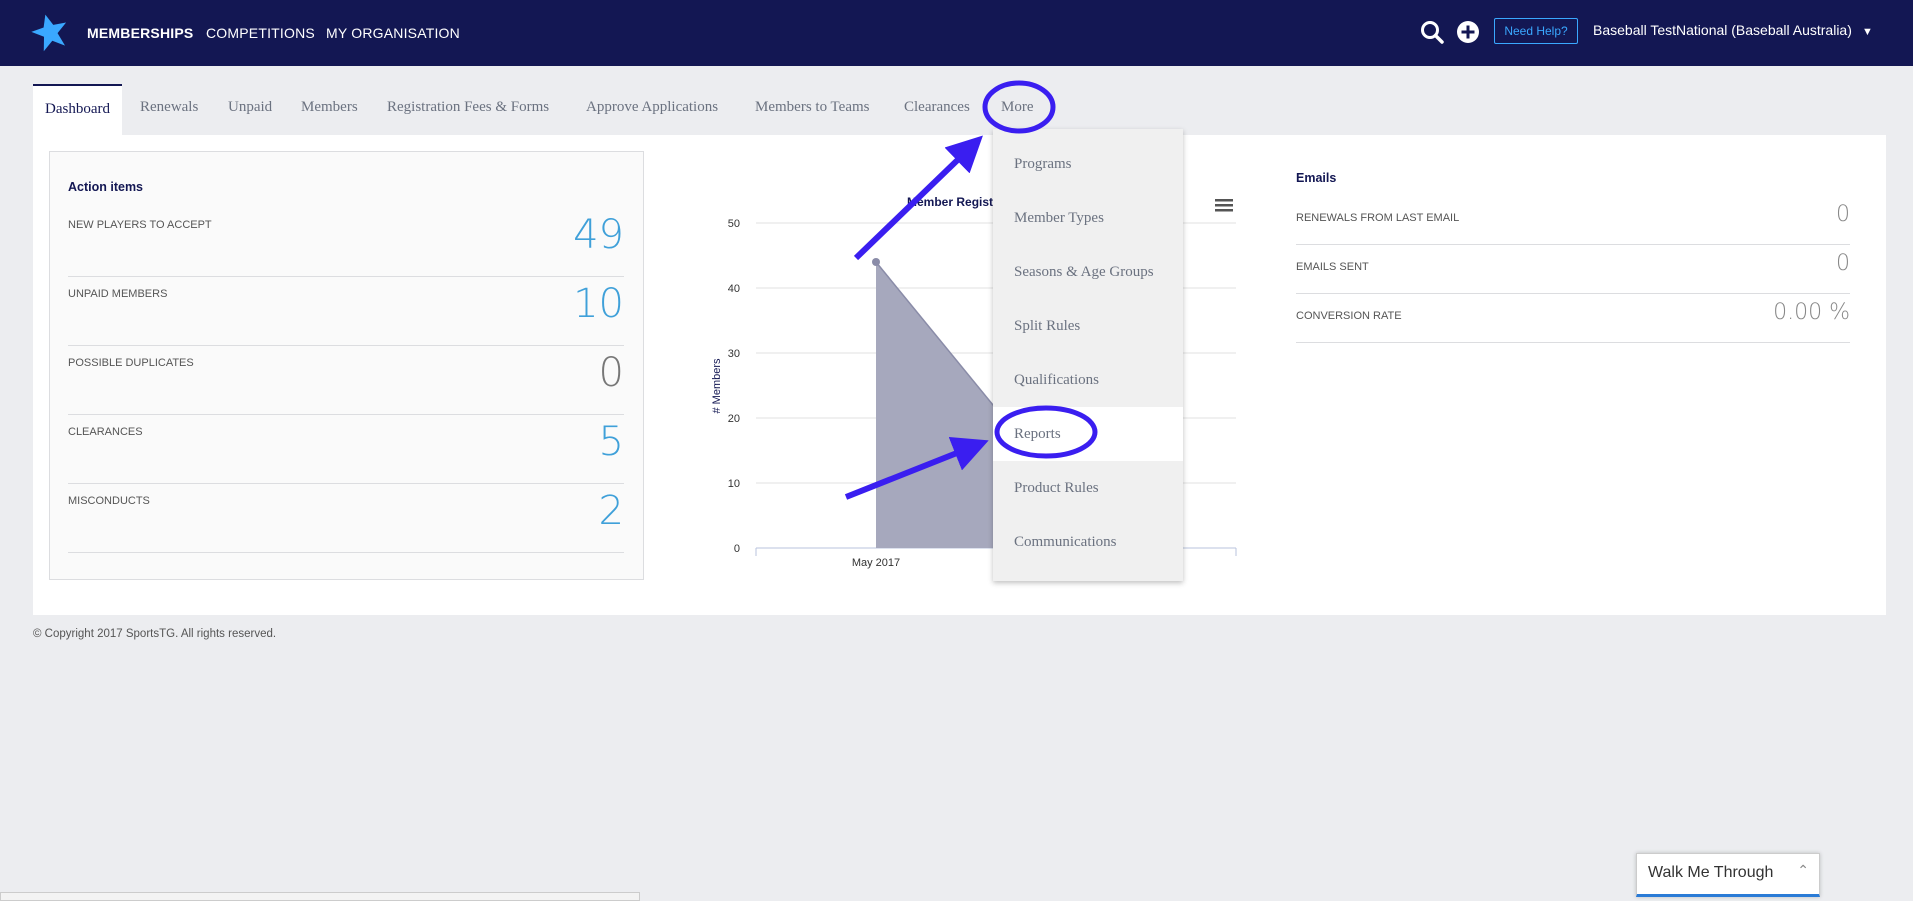 The image size is (1913, 901). Describe the element at coordinates (346, 518) in the screenshot. I see `action-item-row: MISCONDUCTS 2` at that location.